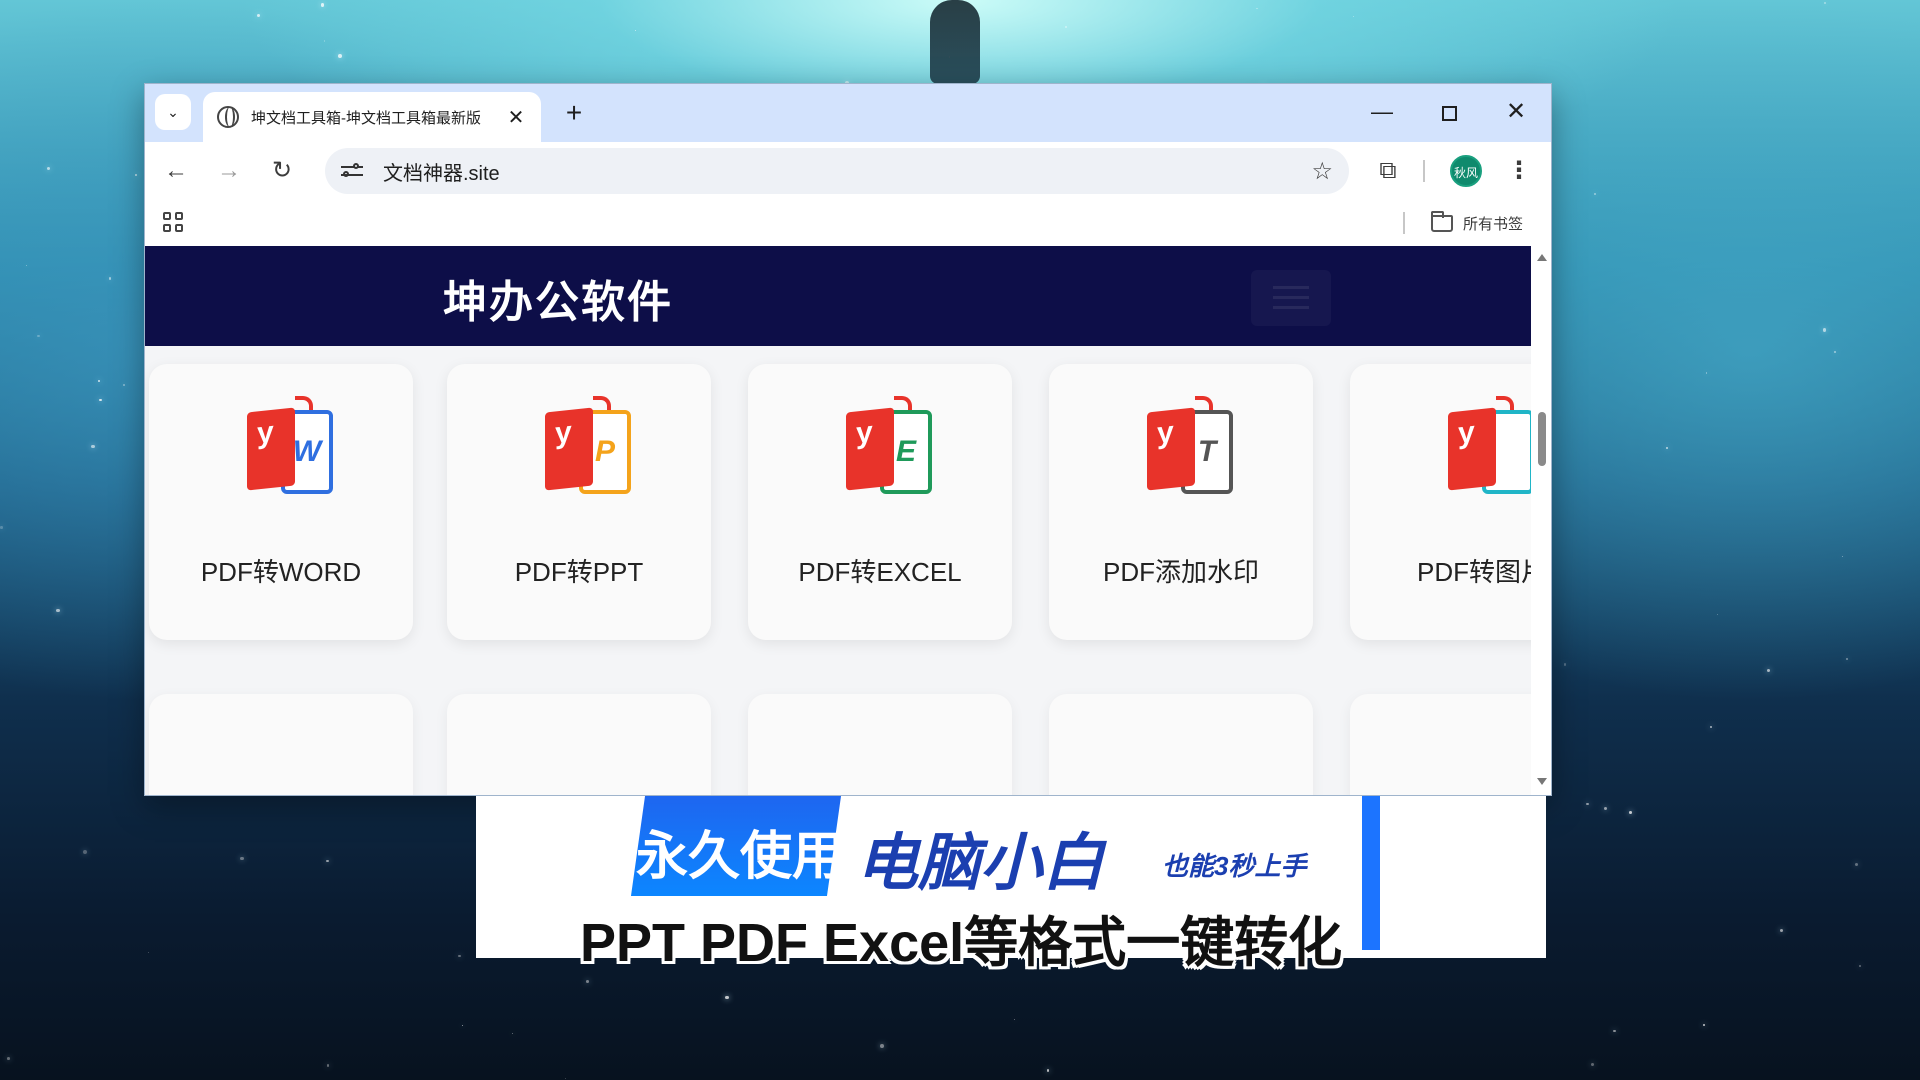 The height and width of the screenshot is (1080, 1920). Describe the element at coordinates (1442, 221) in the screenshot. I see `folder-icon` at that location.